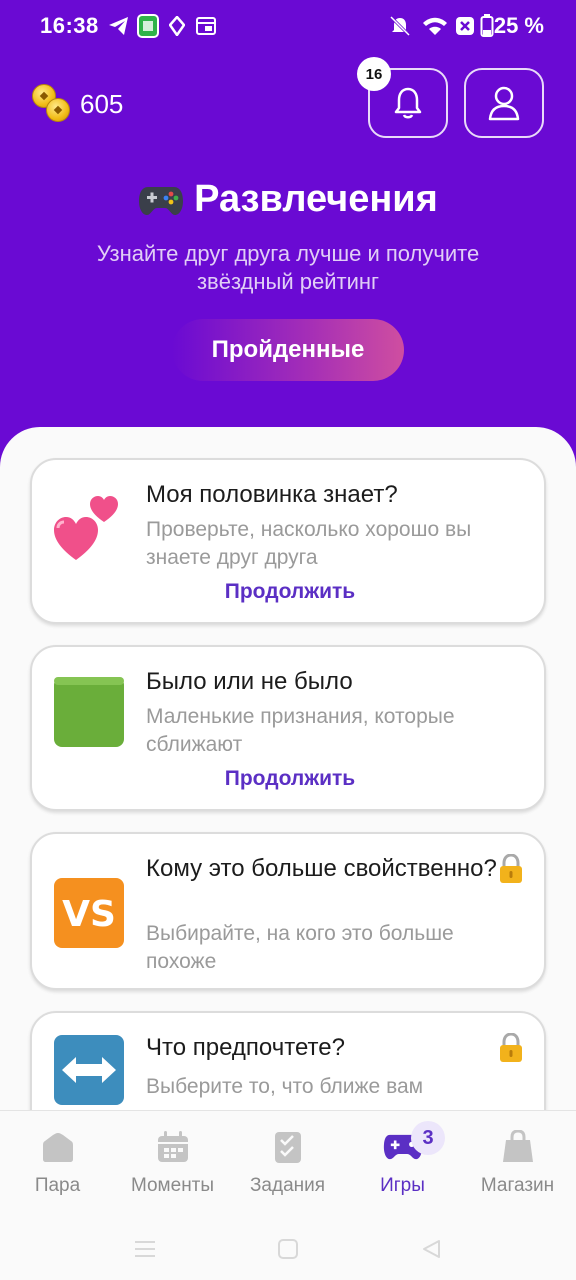 Image resolution: width=576 pixels, height=1280 pixels. Describe the element at coordinates (435, 26) in the screenshot. I see `wifi-icon` at that location.